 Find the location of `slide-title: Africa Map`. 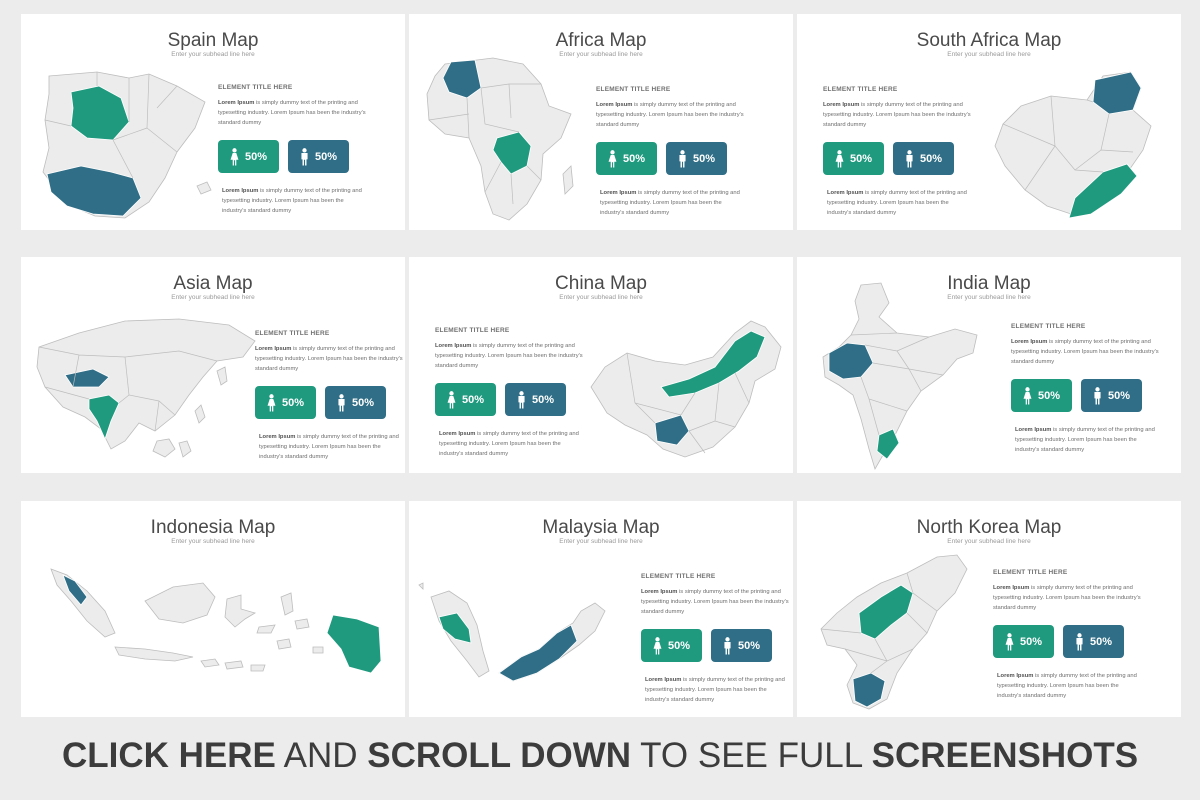

slide-title: Africa Map is located at coordinates (601, 40).